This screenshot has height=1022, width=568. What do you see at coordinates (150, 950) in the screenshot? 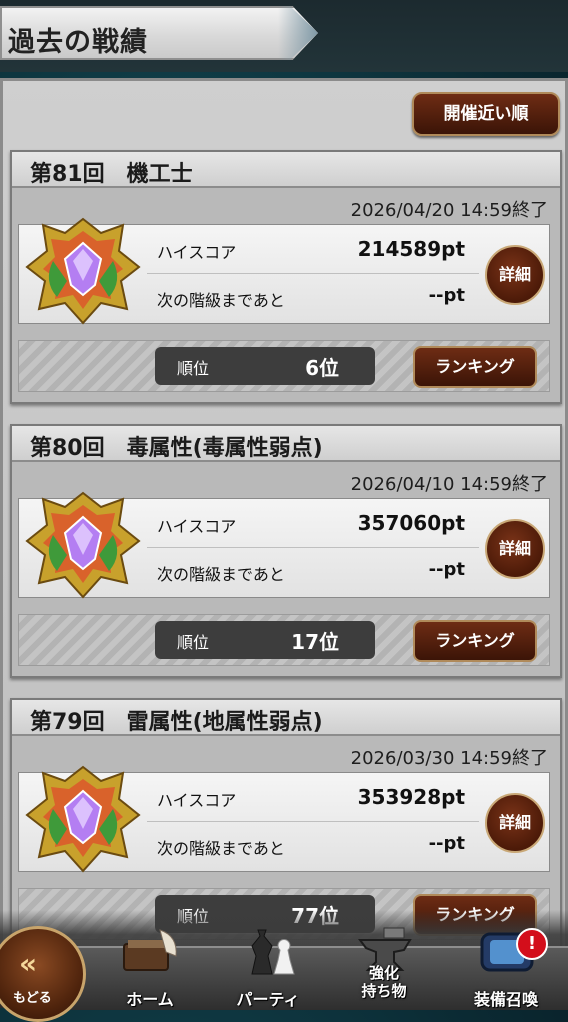
I see `book-quill-icon` at bounding box center [150, 950].